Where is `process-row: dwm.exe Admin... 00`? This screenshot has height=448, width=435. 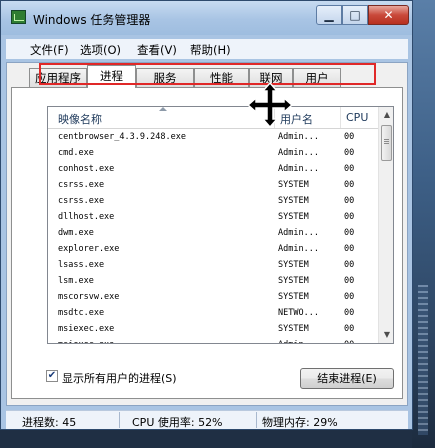 process-row: dwm.exe Admin... 00 is located at coordinates (213, 233).